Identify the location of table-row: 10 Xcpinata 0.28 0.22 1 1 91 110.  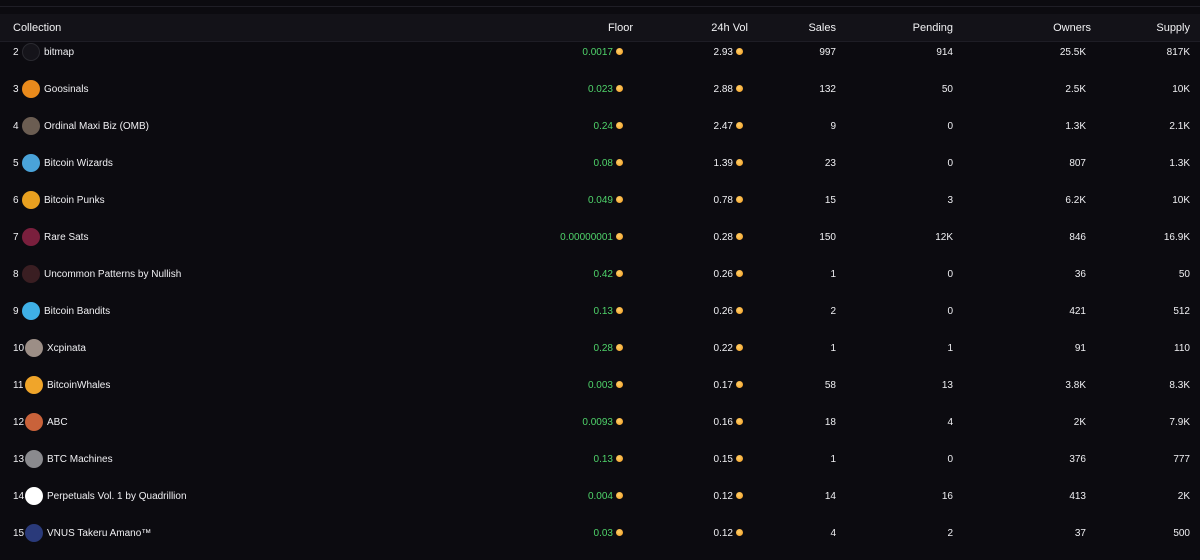
(600, 356).